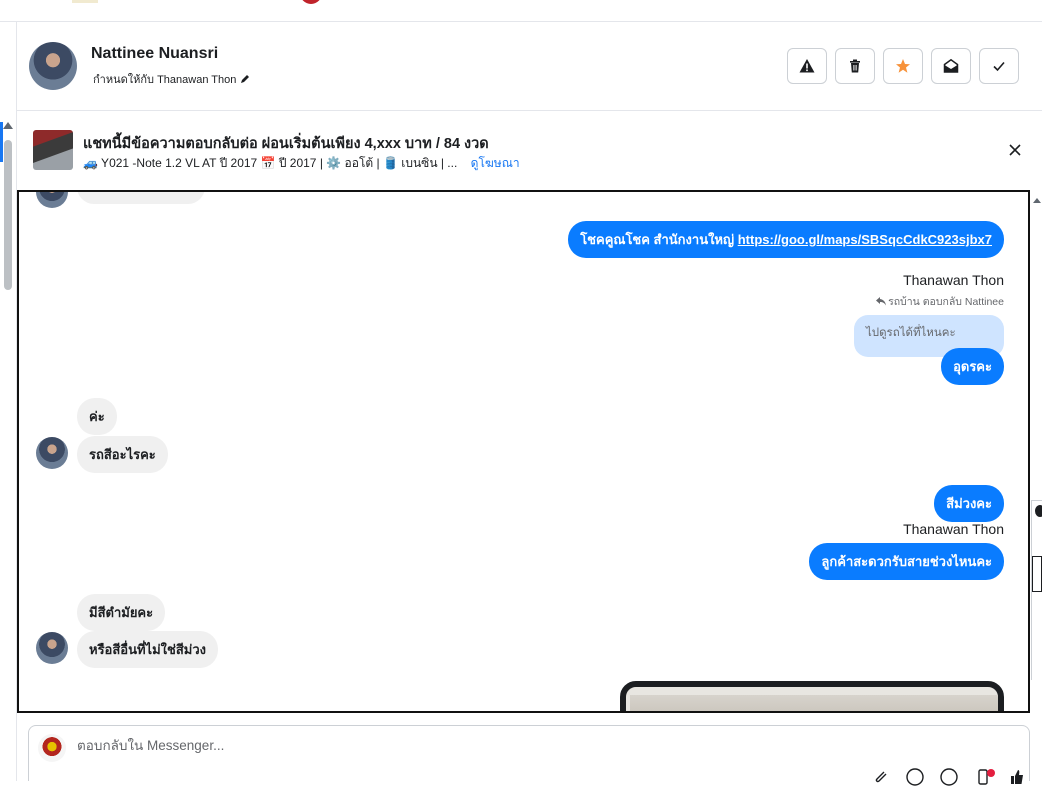  I want to click on assignment: กำหนดให้กับ Thanawan Thon, so click(171, 79).